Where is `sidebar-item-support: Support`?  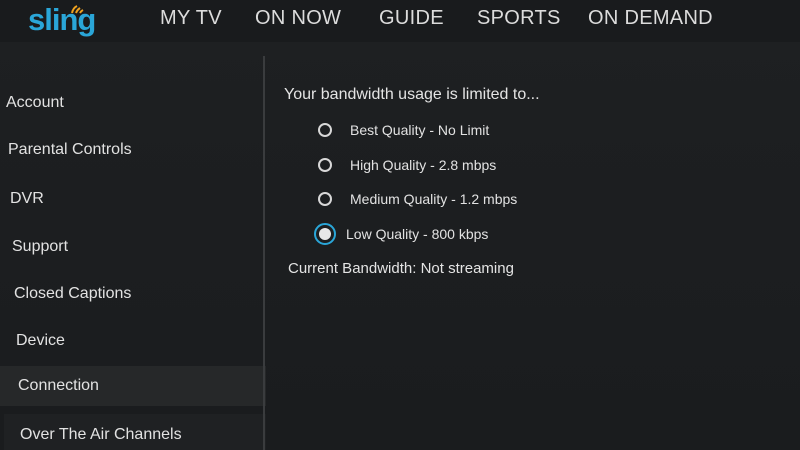 sidebar-item-support: Support is located at coordinates (137, 247).